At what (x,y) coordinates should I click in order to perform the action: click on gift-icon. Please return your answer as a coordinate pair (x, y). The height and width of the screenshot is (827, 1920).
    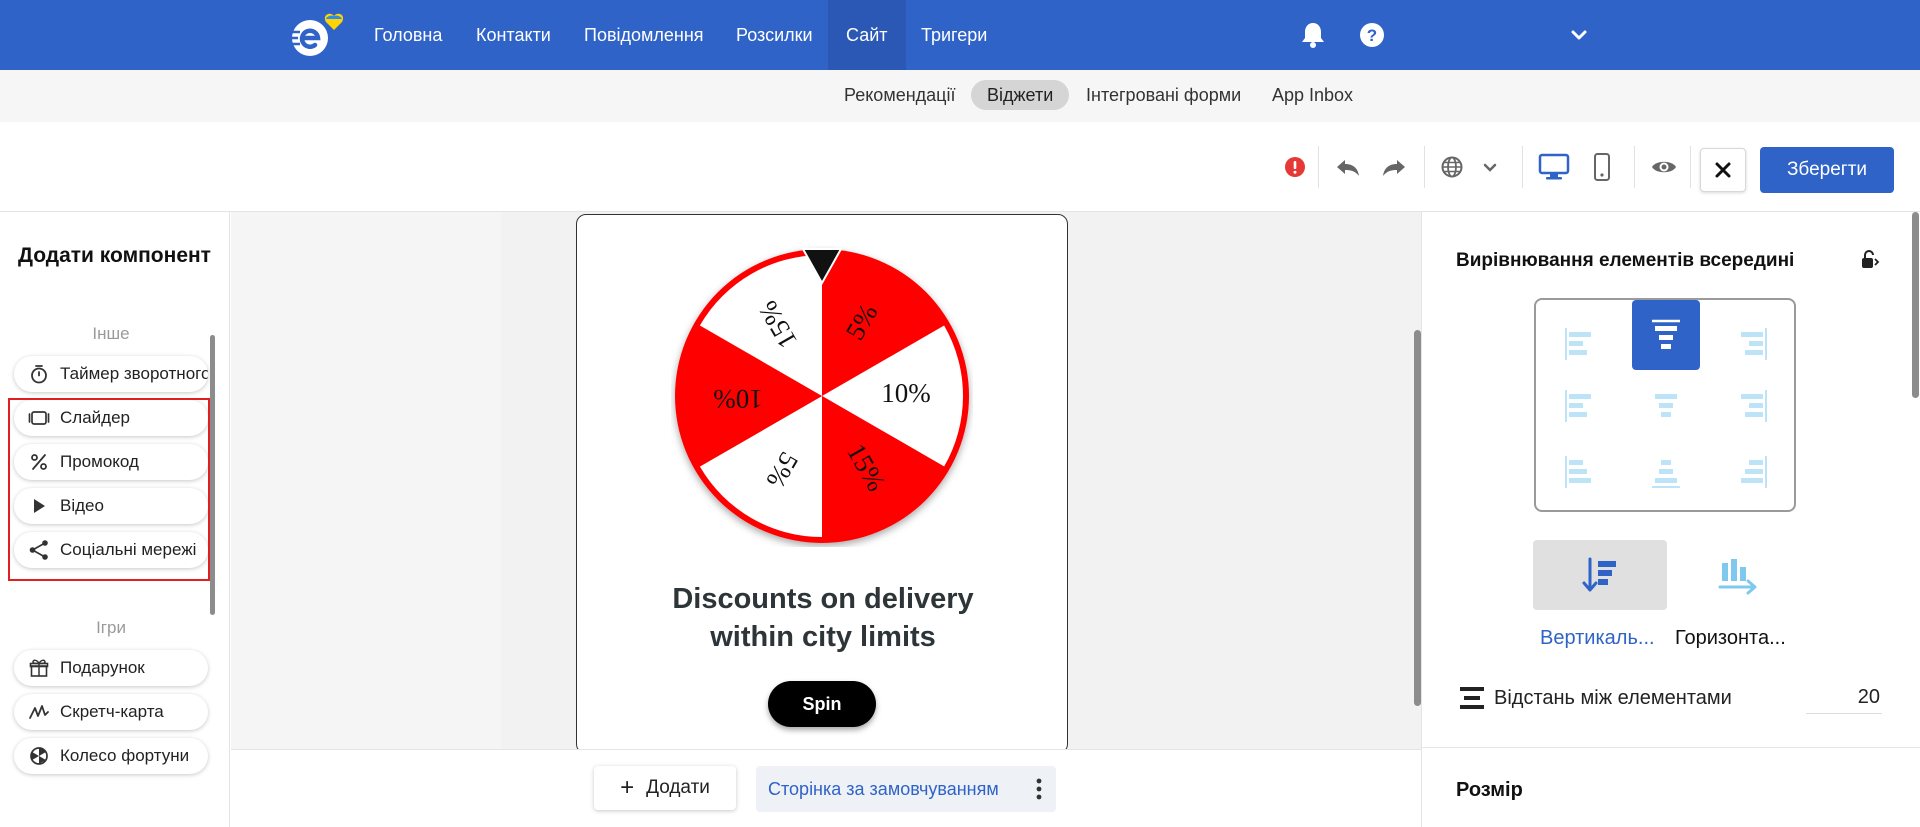
    Looking at the image, I should click on (39, 668).